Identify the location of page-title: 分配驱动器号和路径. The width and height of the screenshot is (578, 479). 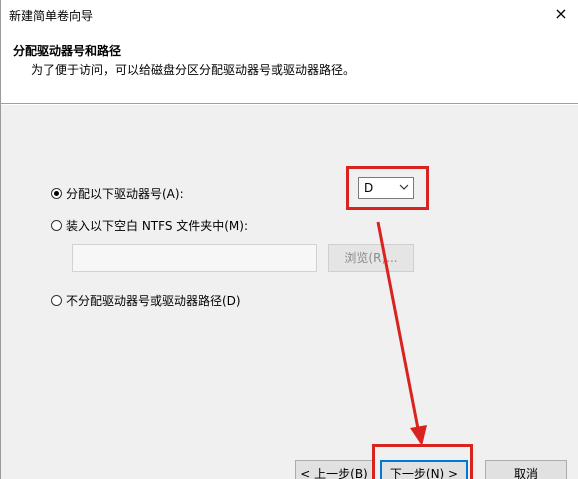
(67, 51).